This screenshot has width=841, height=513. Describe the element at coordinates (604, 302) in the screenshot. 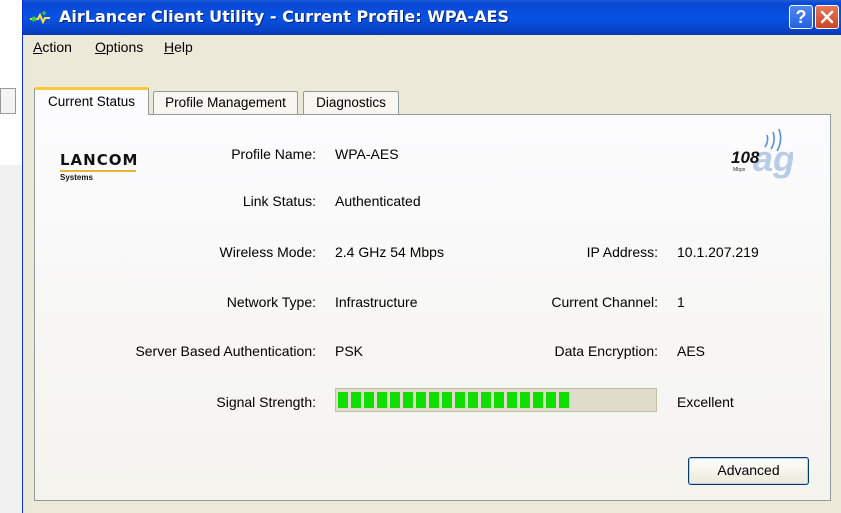

I see `current-channel-label: Current Channel:` at that location.